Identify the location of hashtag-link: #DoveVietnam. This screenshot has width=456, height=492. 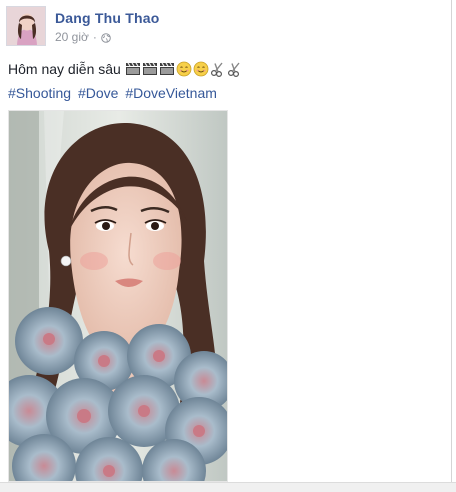
(171, 93).